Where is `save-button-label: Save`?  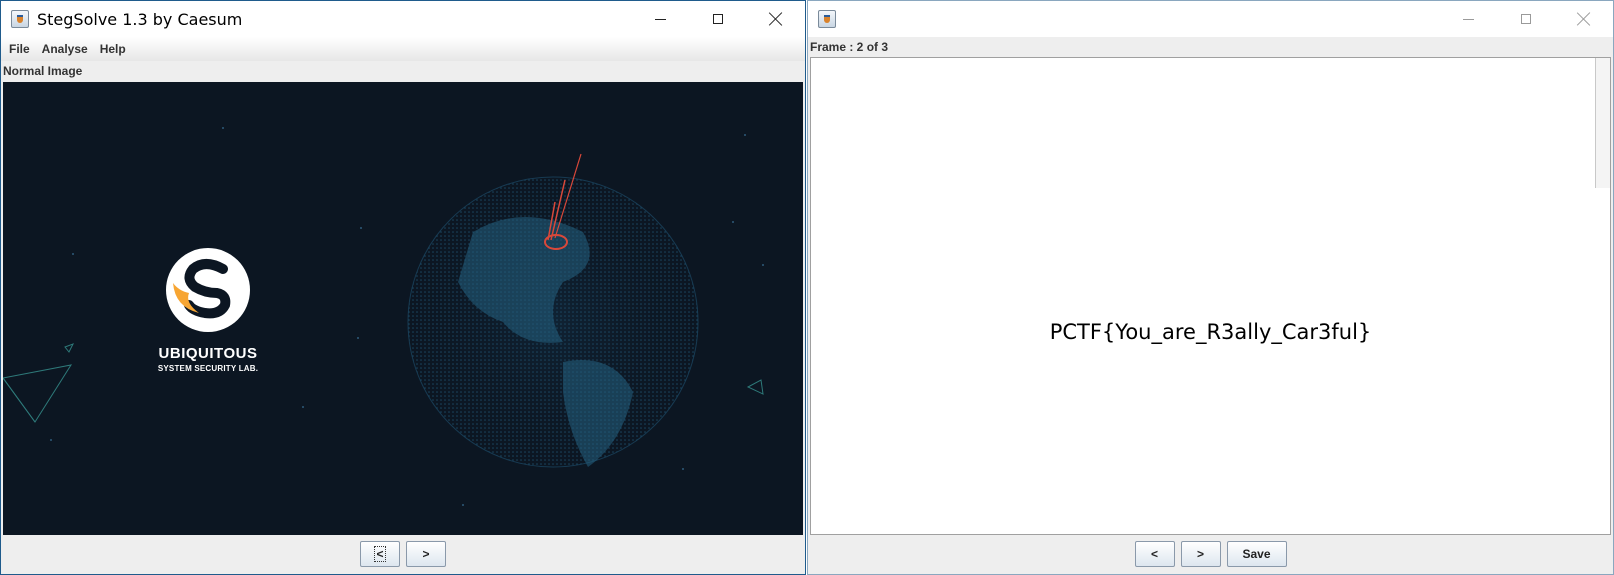
save-button-label: Save is located at coordinates (1256, 554).